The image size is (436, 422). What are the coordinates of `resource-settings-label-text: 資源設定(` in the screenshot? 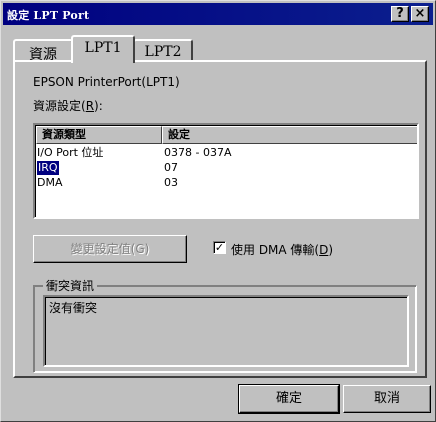 It's located at (59, 106).